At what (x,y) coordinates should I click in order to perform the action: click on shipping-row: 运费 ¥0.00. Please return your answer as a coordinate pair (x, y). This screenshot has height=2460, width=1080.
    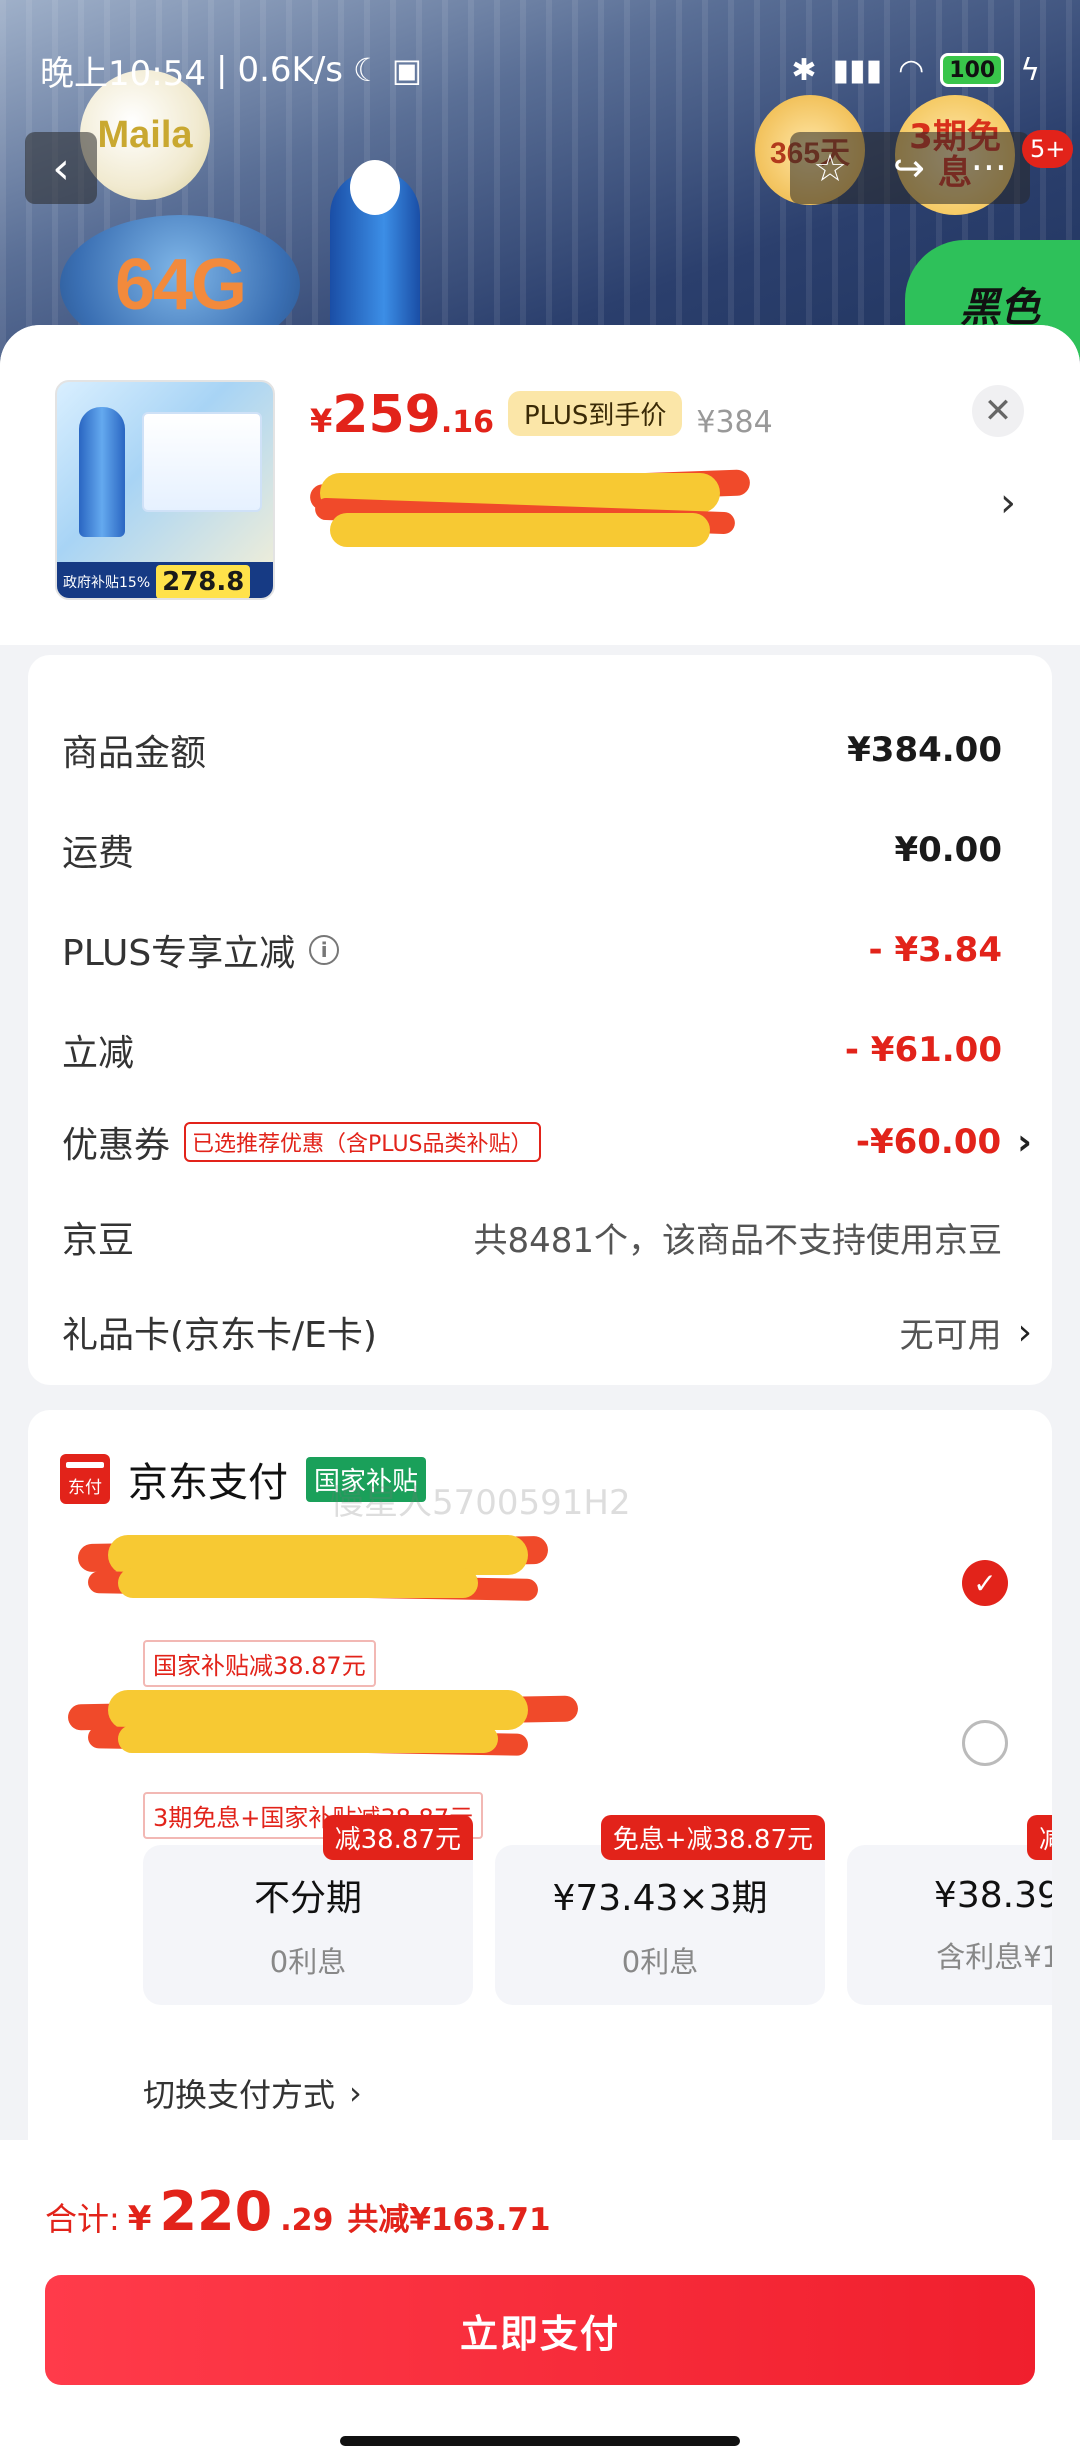
    Looking at the image, I should click on (540, 850).